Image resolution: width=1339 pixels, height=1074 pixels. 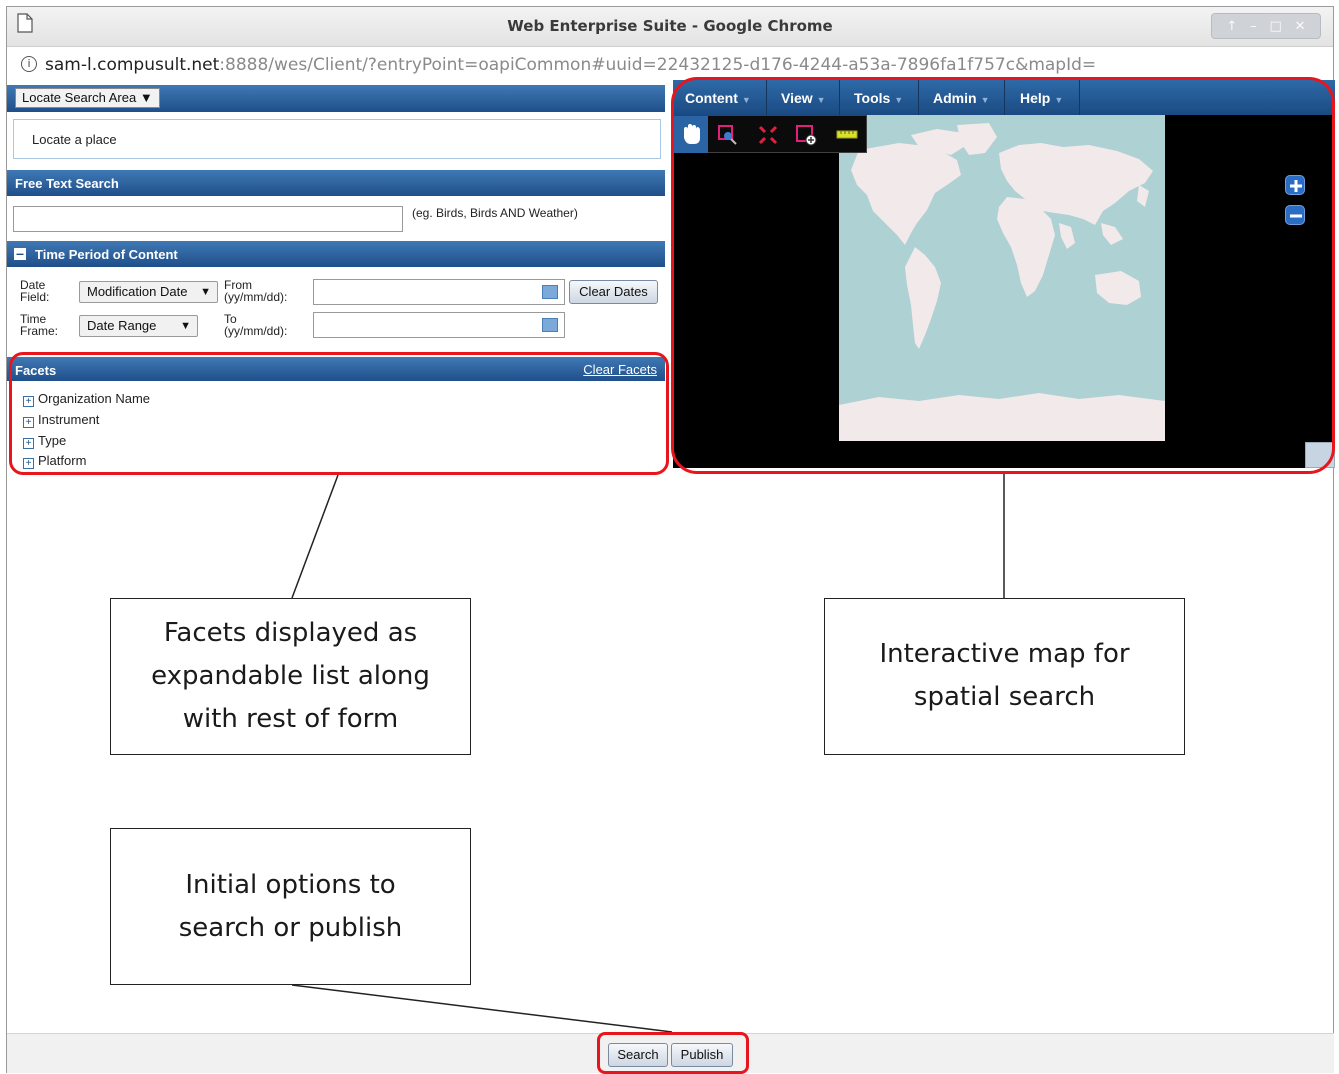 What do you see at coordinates (482, 1008) in the screenshot?
I see `buttons-connector` at bounding box center [482, 1008].